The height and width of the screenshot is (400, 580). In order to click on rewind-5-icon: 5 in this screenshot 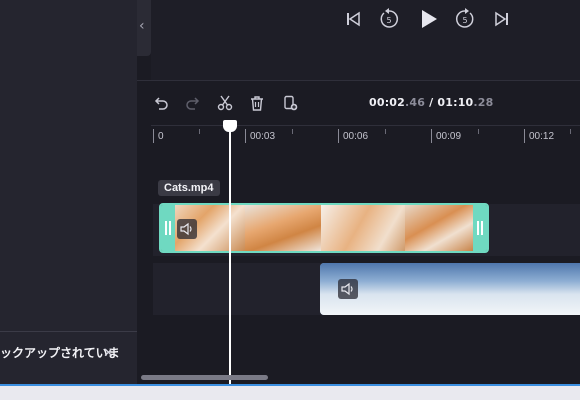, I will do `click(389, 19)`.